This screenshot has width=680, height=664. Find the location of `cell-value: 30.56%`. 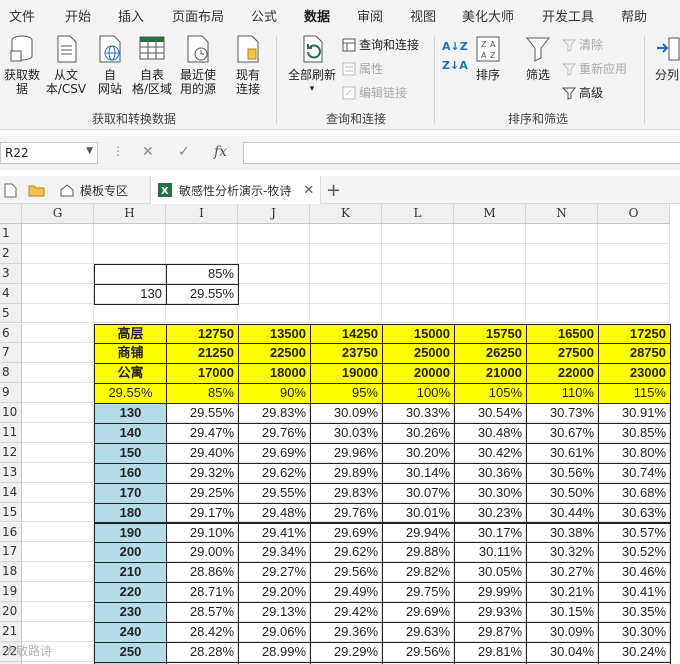

cell-value: 30.56% is located at coordinates (562, 473).